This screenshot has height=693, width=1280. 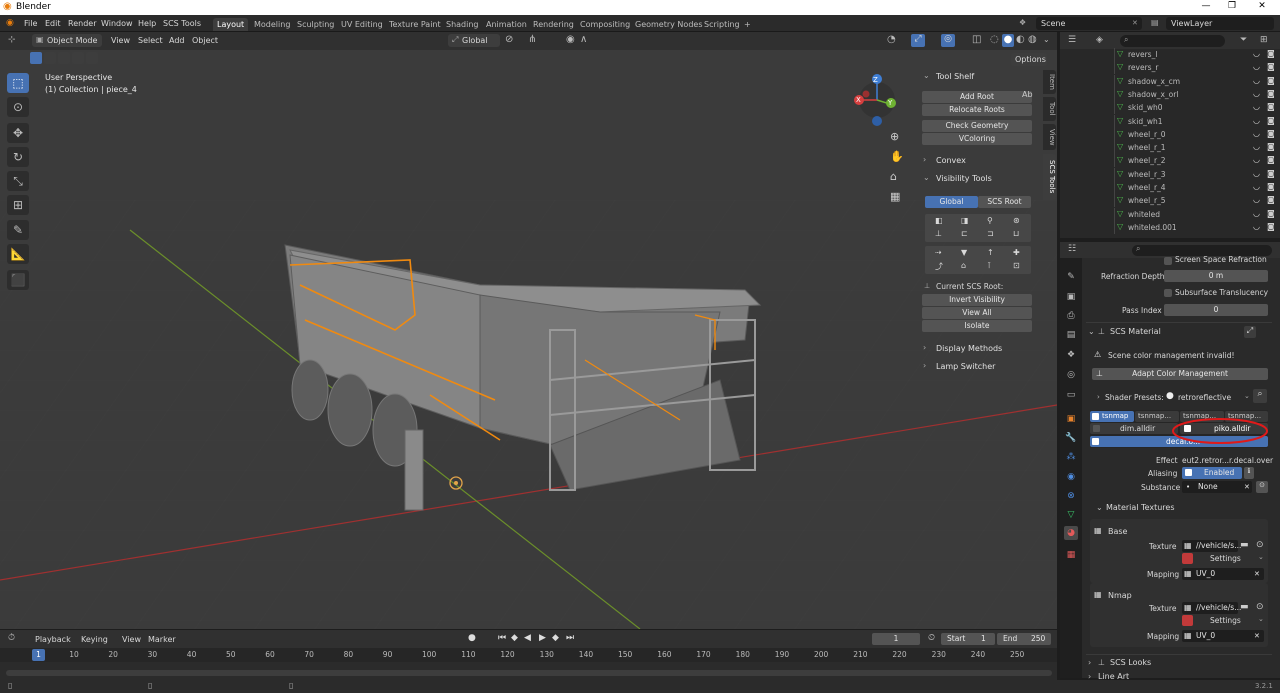 What do you see at coordinates (1071, 355) in the screenshot?
I see `scene-tab-icon: ❖` at bounding box center [1071, 355].